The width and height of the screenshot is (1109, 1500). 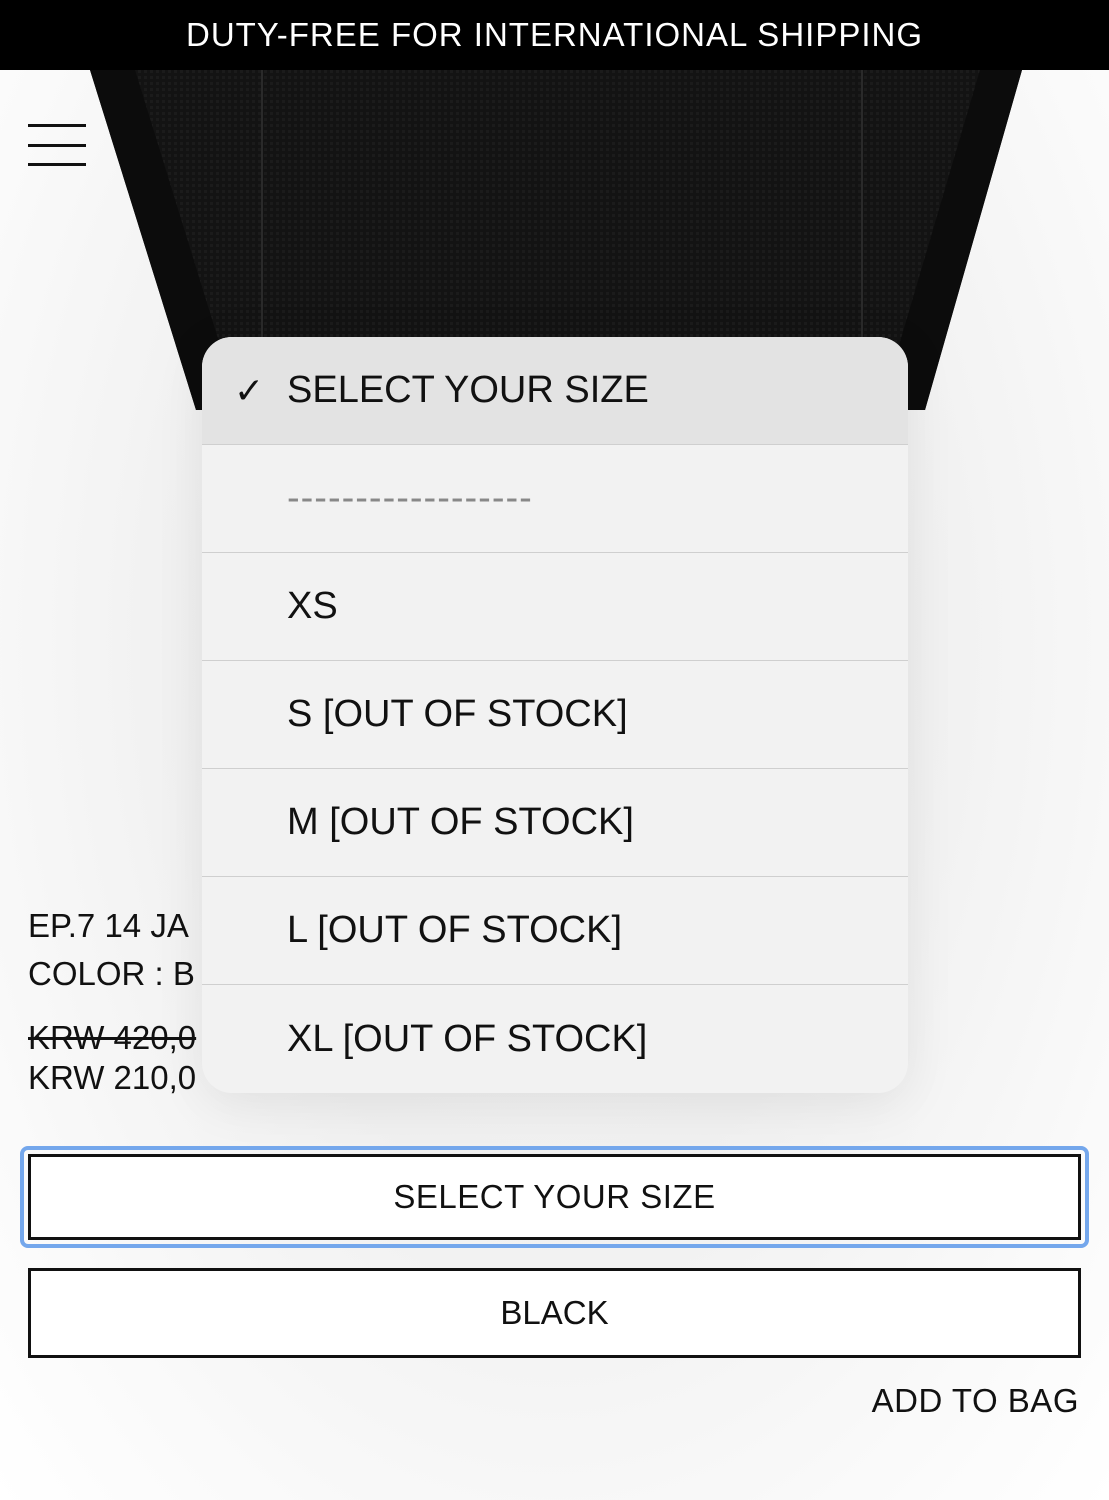 What do you see at coordinates (111, 973) in the screenshot?
I see `product-color: COLOR : B` at bounding box center [111, 973].